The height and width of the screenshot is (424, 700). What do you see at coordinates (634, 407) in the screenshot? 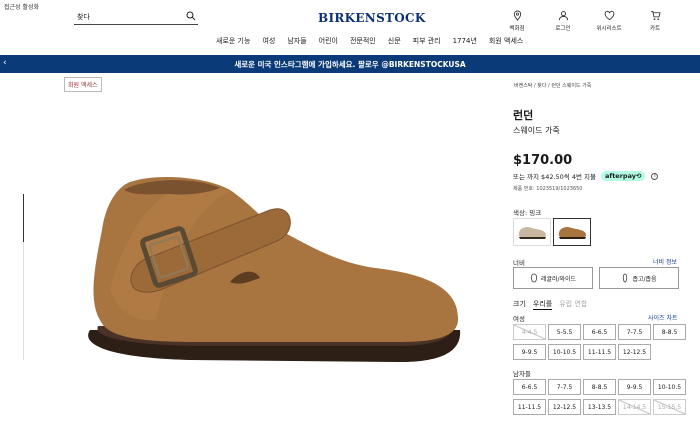
I see `size-option: 14-14.5` at bounding box center [634, 407].